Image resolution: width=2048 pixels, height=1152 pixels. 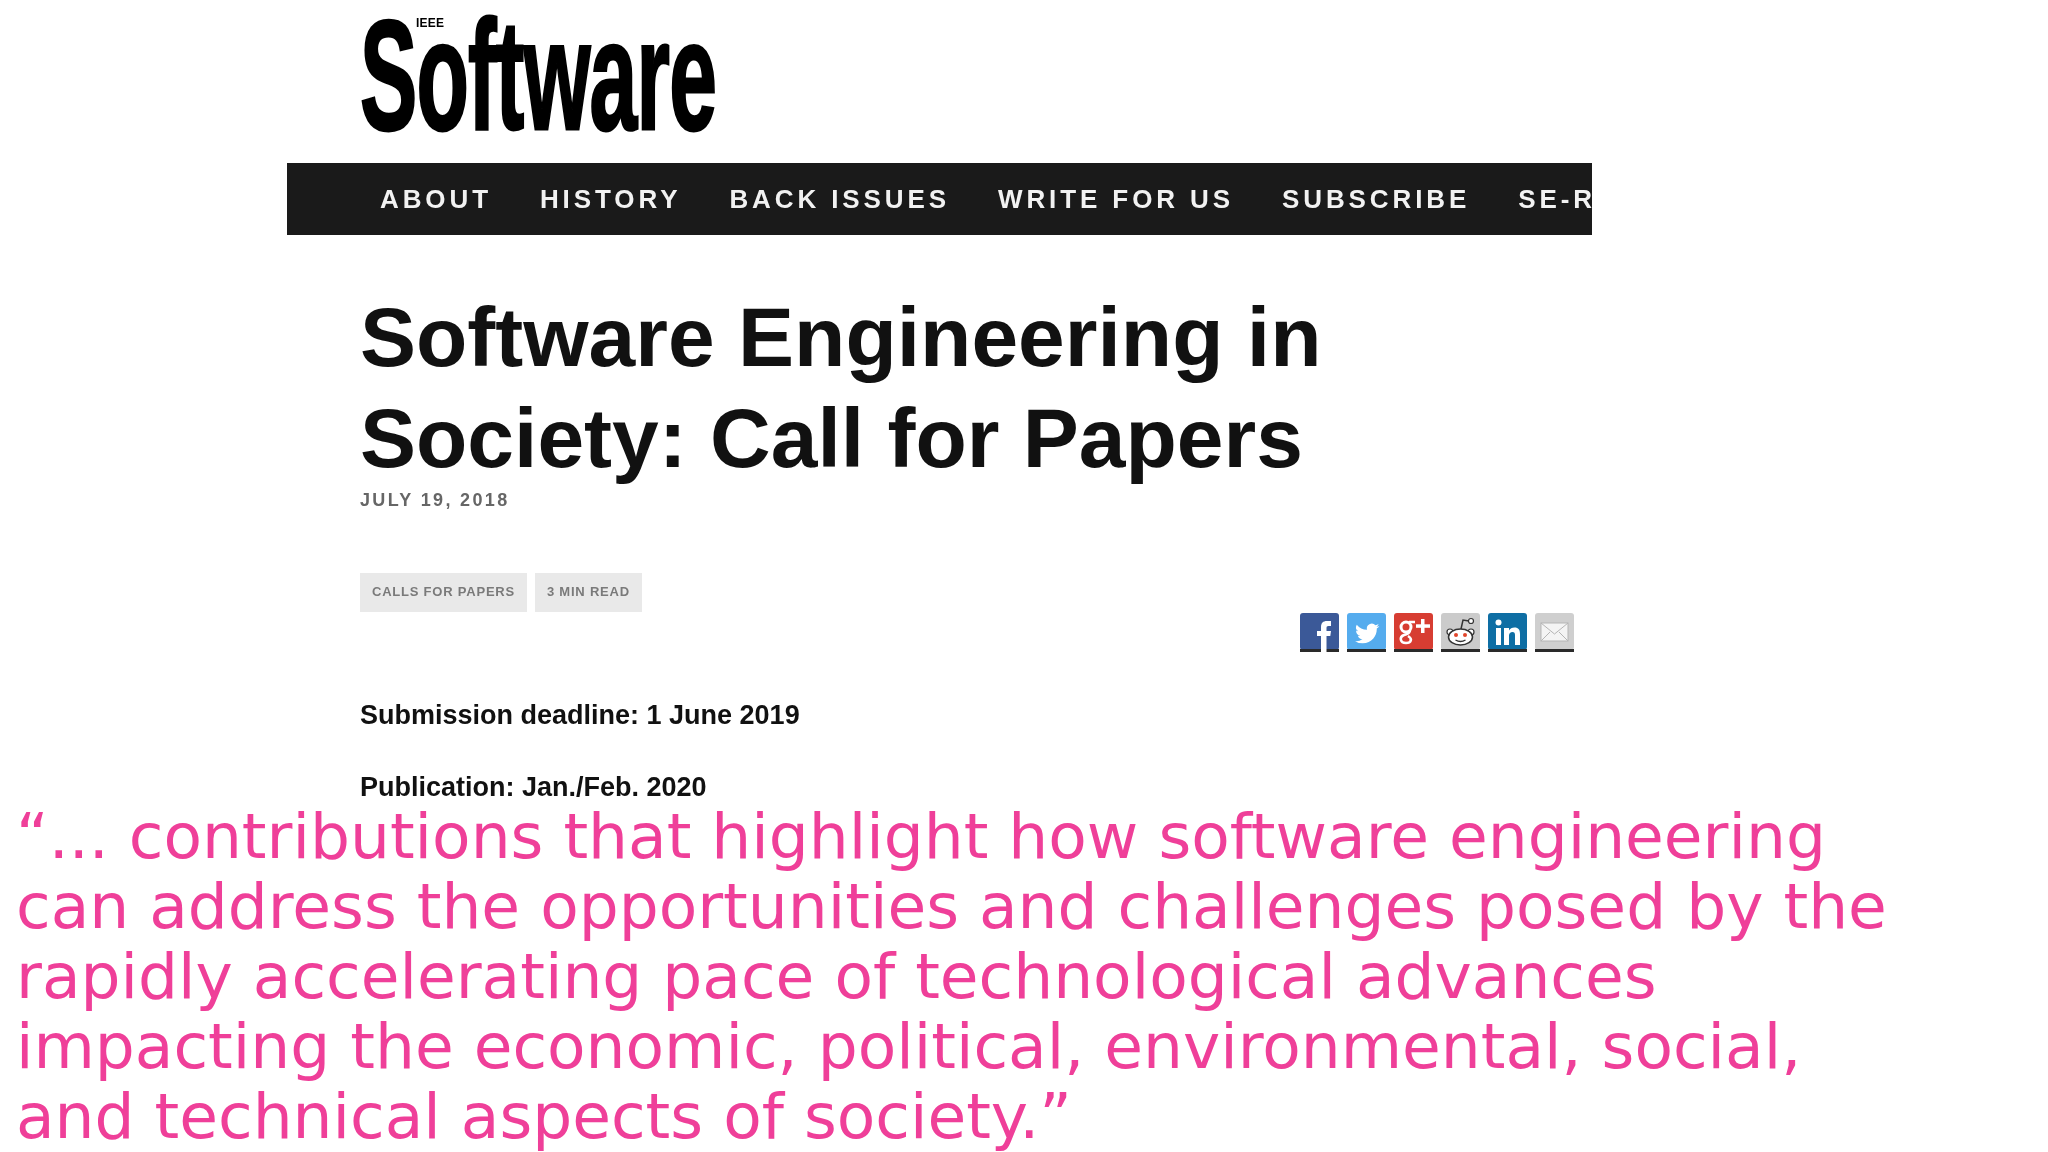 What do you see at coordinates (1376, 199) in the screenshot?
I see `nav-link: SUBSCRIBE` at bounding box center [1376, 199].